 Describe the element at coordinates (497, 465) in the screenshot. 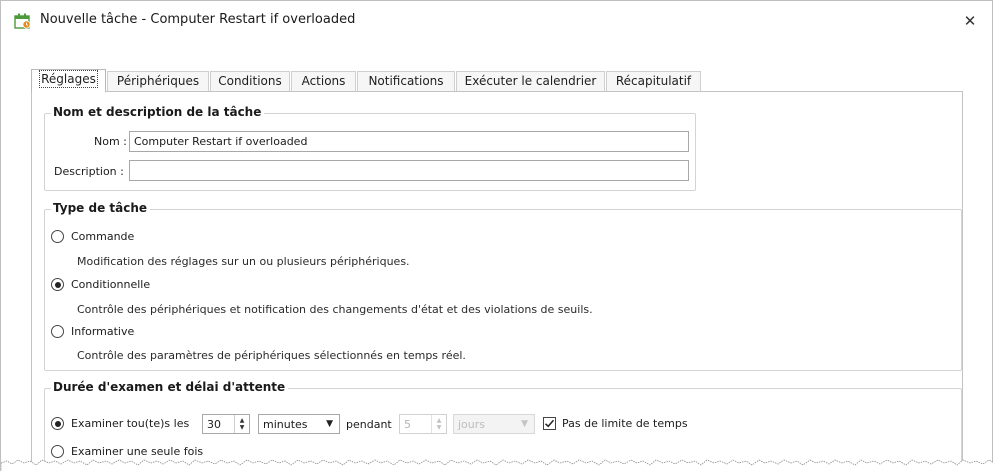

I see `torn-edge-decoration` at that location.